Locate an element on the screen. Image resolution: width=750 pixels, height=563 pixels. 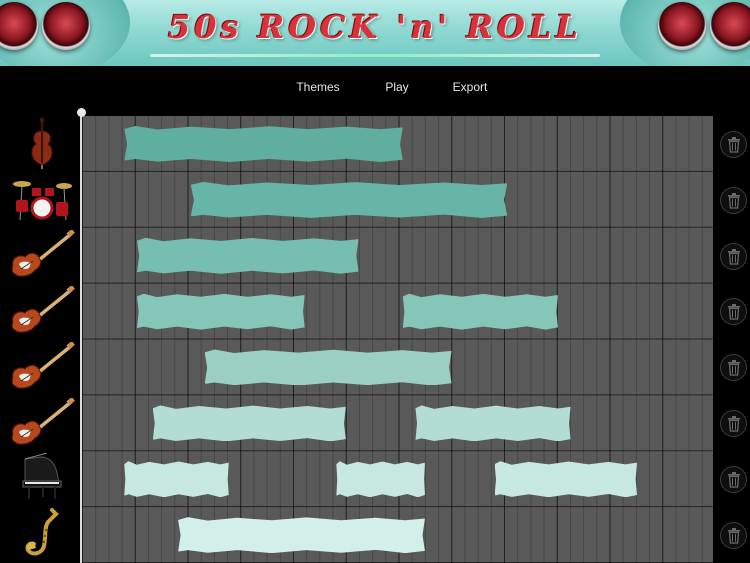
theme-banner: 50s ROCK 'n' ROLL is located at coordinates (375, 33).